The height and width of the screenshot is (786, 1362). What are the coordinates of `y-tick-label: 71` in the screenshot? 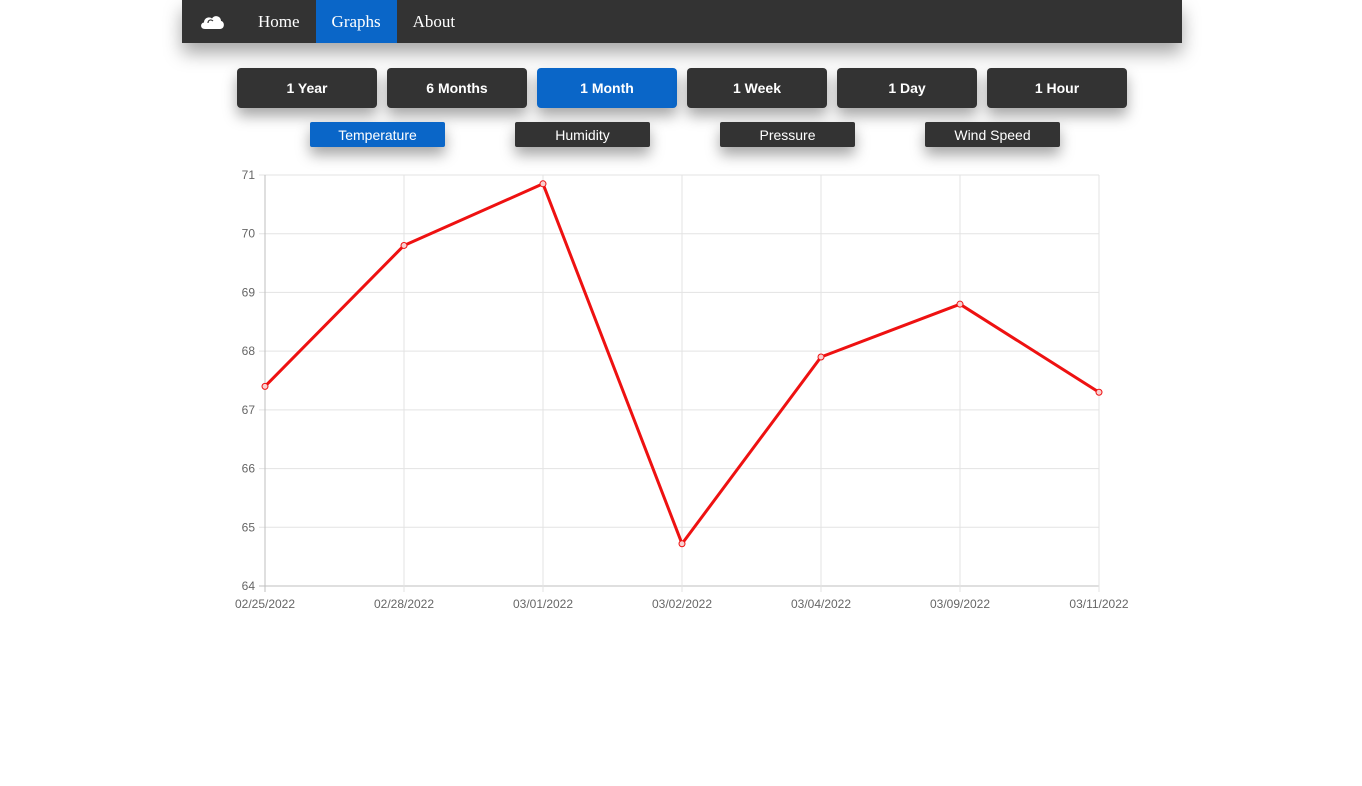 It's located at (249, 175).